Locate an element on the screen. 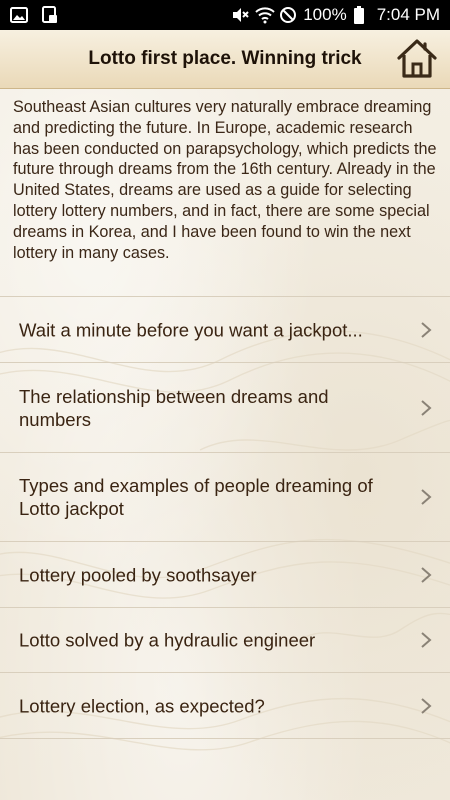 This screenshot has width=450, height=800. battery-icon is located at coordinates (362, 15).